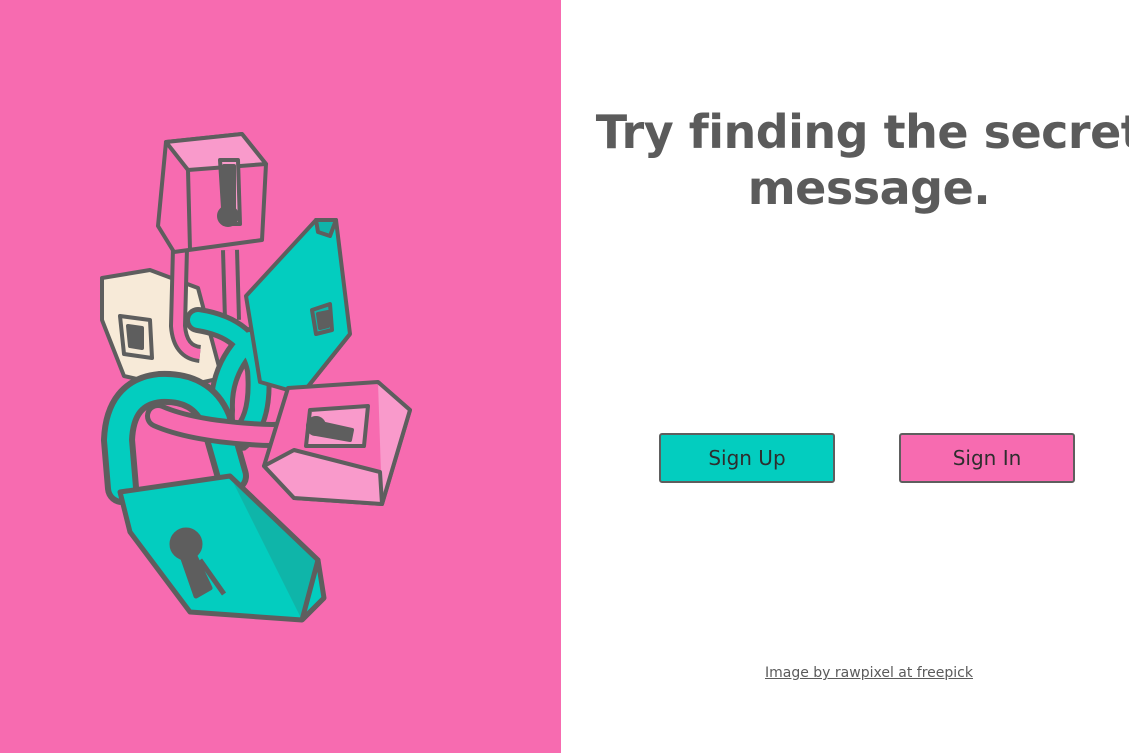  Describe the element at coordinates (862, 160) in the screenshot. I see `page-title: Try finding the secret message.` at that location.